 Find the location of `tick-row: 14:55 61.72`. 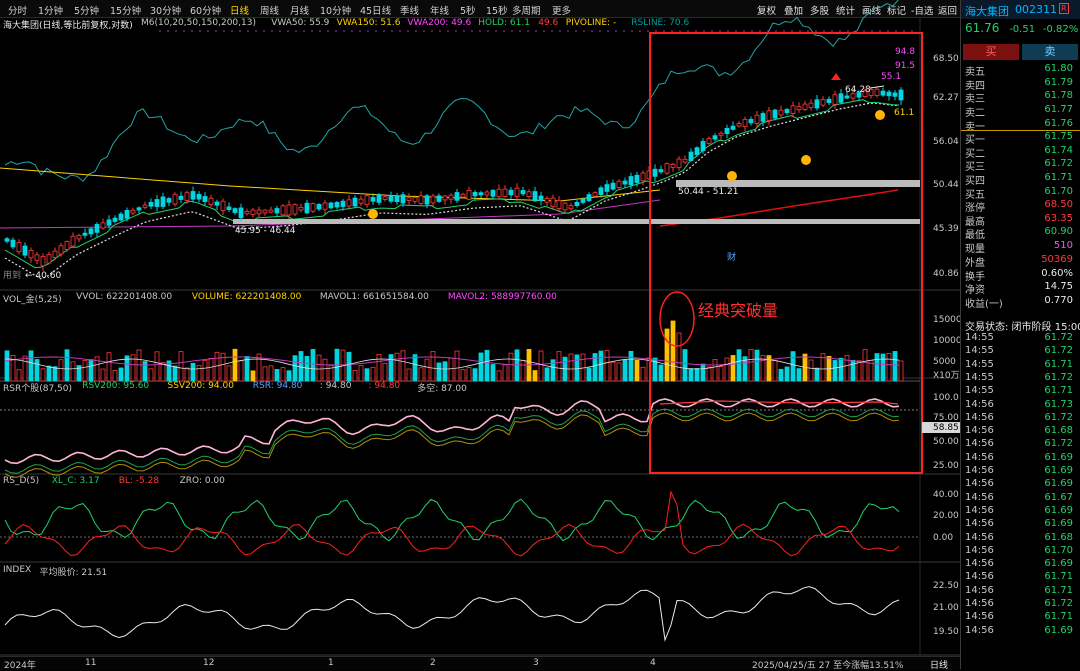

tick-row: 14:55 61.72 is located at coordinates (1021, 339).